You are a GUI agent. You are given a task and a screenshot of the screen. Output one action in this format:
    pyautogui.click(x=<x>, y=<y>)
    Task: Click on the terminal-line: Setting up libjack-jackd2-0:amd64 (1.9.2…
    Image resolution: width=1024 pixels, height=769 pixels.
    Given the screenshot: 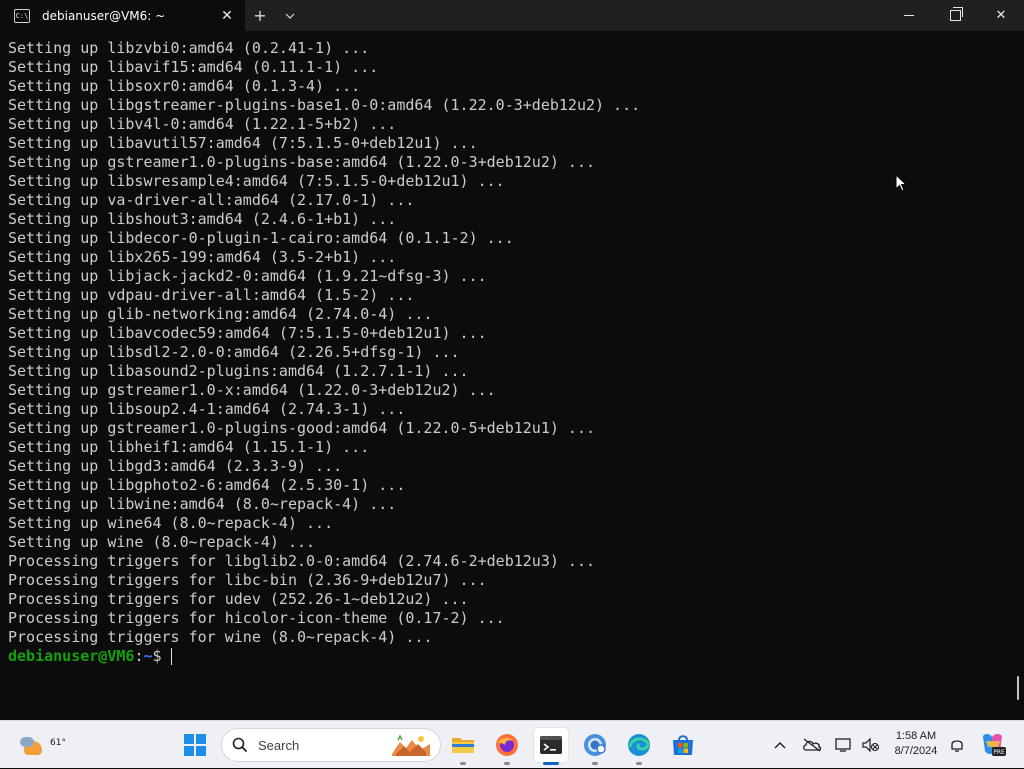 What is the action you would take?
    pyautogui.click(x=247, y=276)
    